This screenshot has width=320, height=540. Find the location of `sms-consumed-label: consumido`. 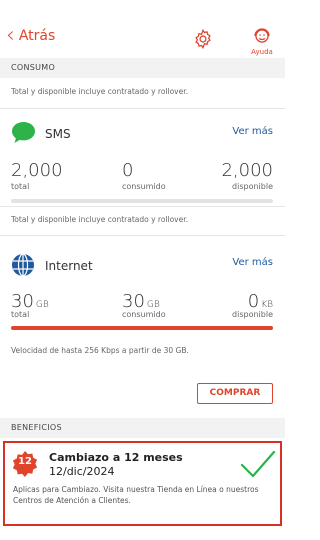

sms-consumed-label: consumido is located at coordinates (144, 186).